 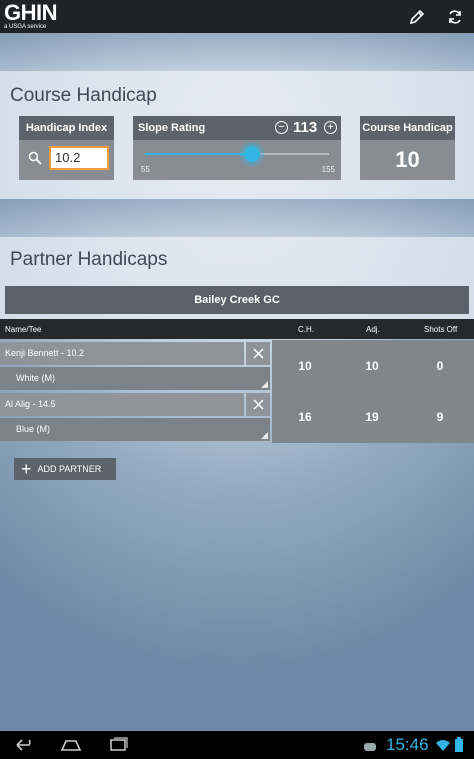 I want to click on slope-rating-header: Slope Rating − 113 +, so click(x=237, y=128).